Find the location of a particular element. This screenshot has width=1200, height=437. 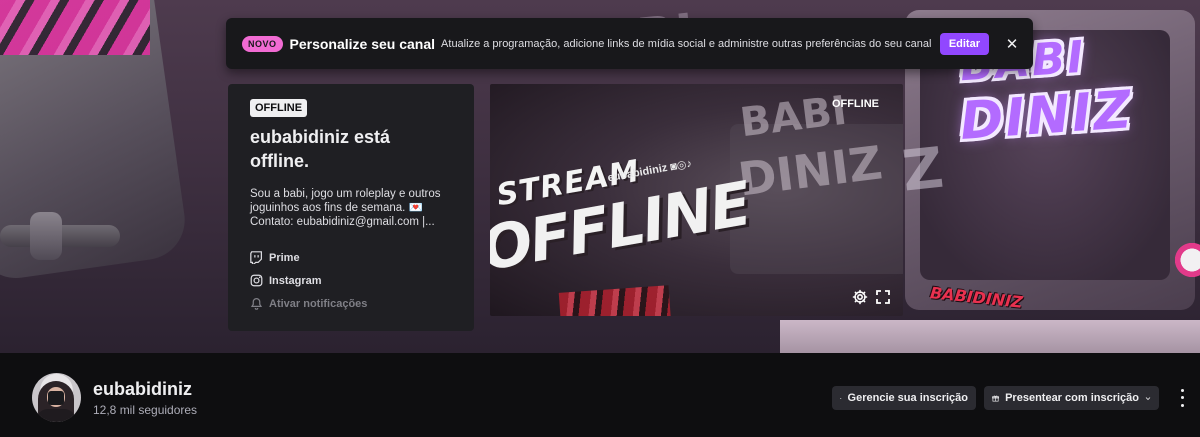

gift-subscription-label: Presentear com inscrição is located at coordinates (1072, 398).